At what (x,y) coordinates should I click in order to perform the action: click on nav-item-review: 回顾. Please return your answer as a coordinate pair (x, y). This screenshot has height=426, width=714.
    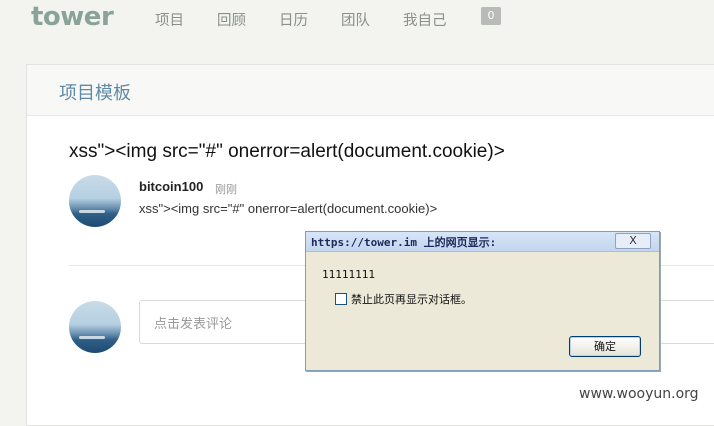
    Looking at the image, I should click on (231, 19).